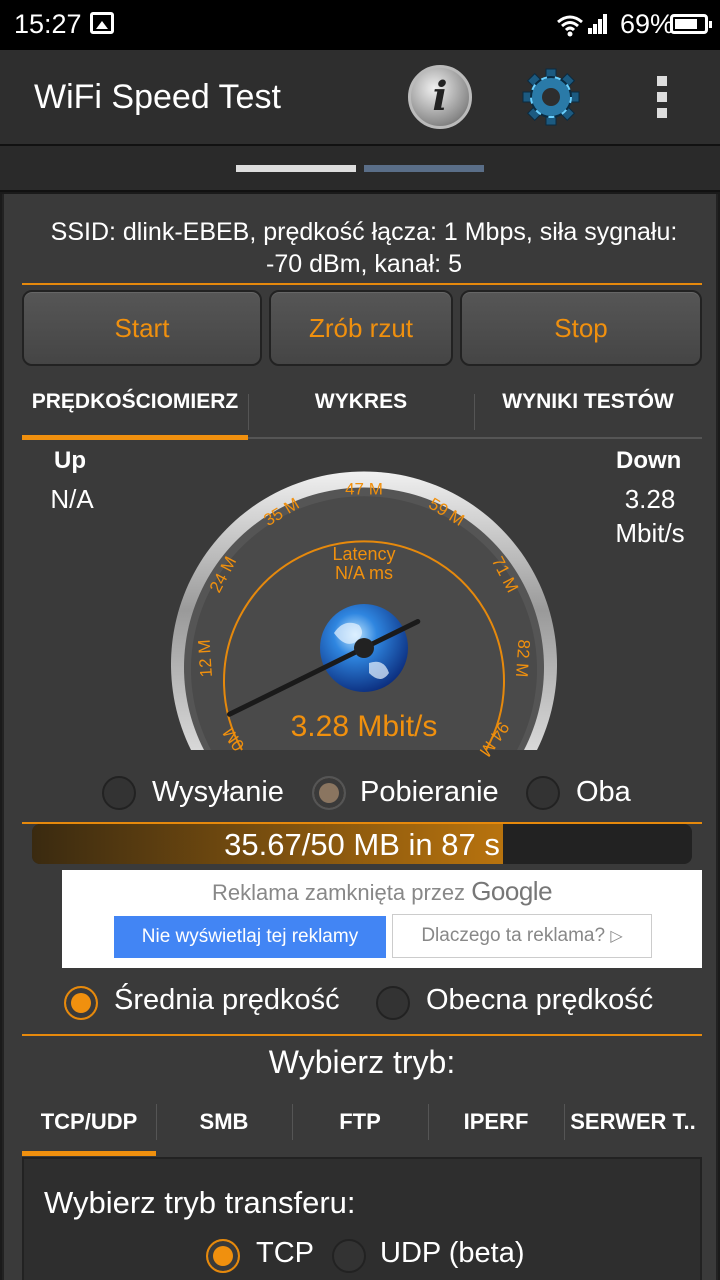 This screenshot has width=720, height=1280. I want to click on upload-label: Up, so click(70, 460).